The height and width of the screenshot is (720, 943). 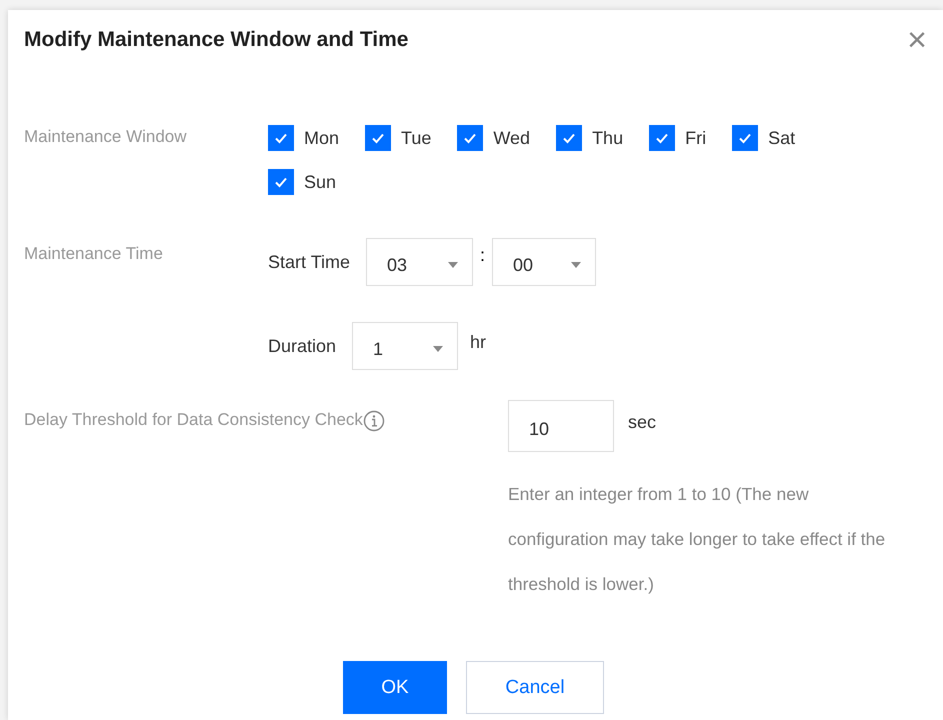 What do you see at coordinates (395, 687) in the screenshot?
I see `ok-button: OK` at bounding box center [395, 687].